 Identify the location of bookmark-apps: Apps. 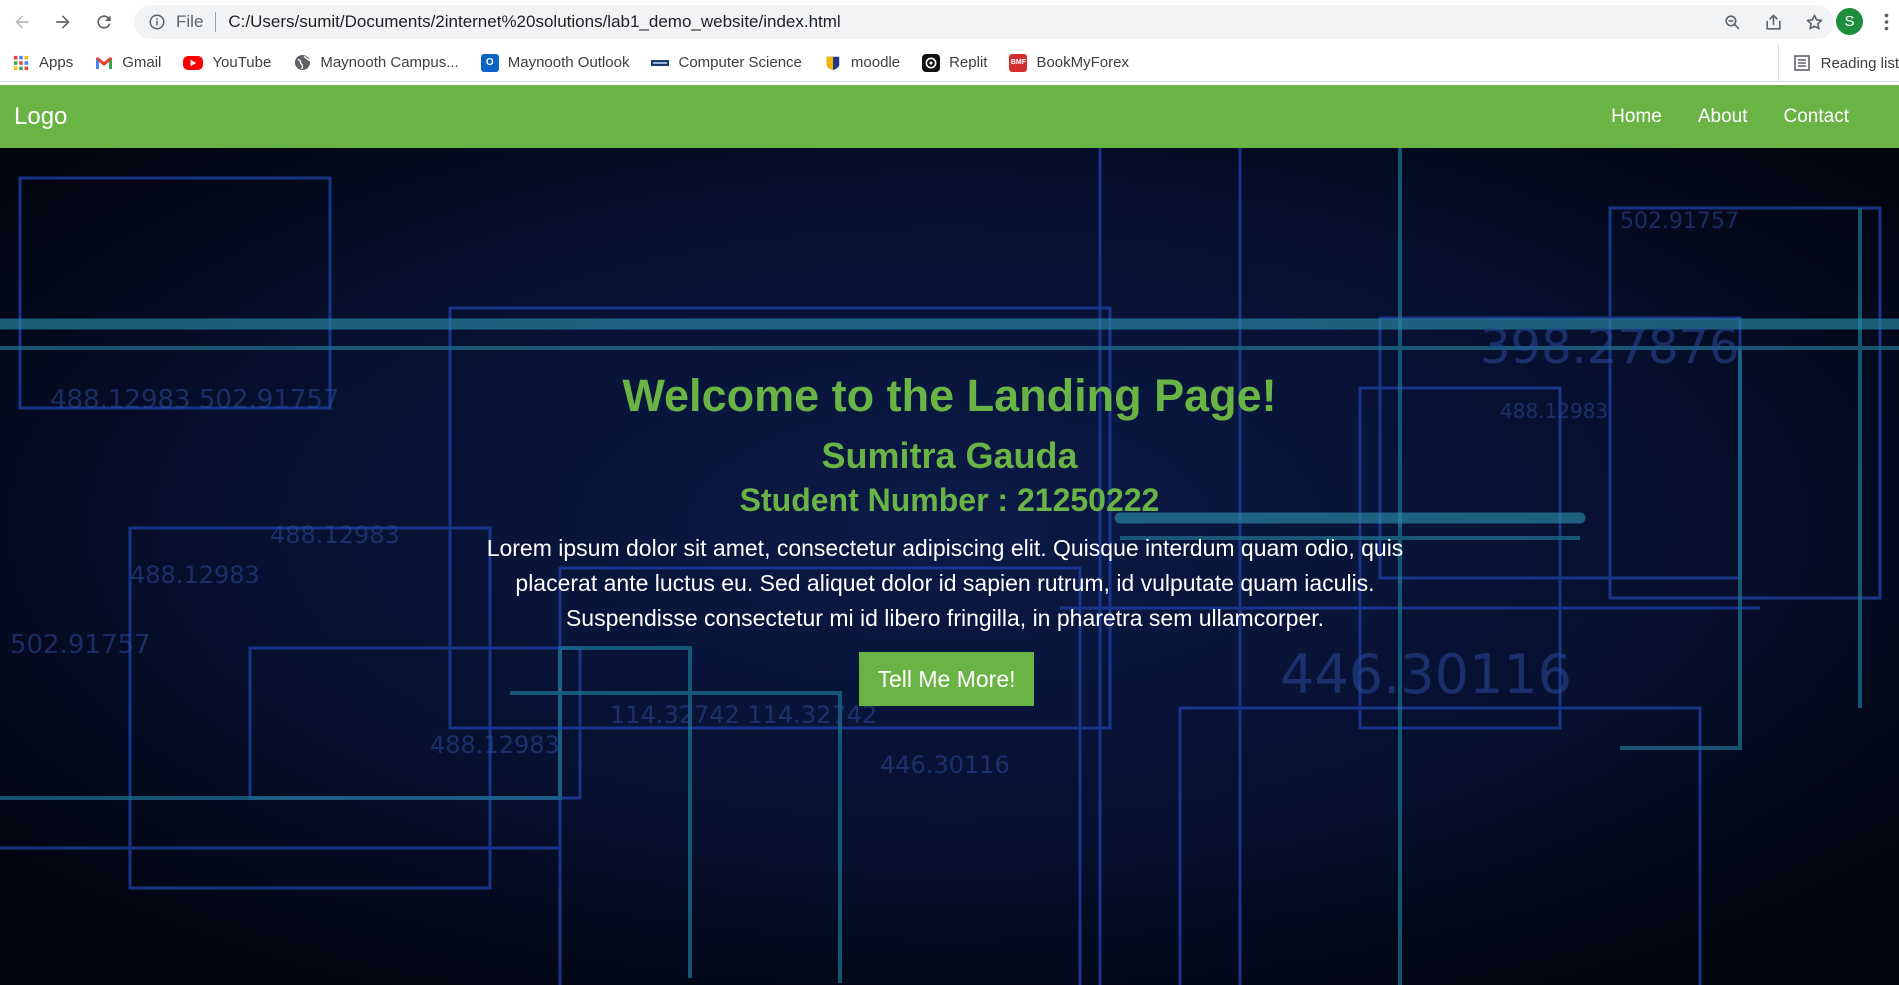
(42, 63).